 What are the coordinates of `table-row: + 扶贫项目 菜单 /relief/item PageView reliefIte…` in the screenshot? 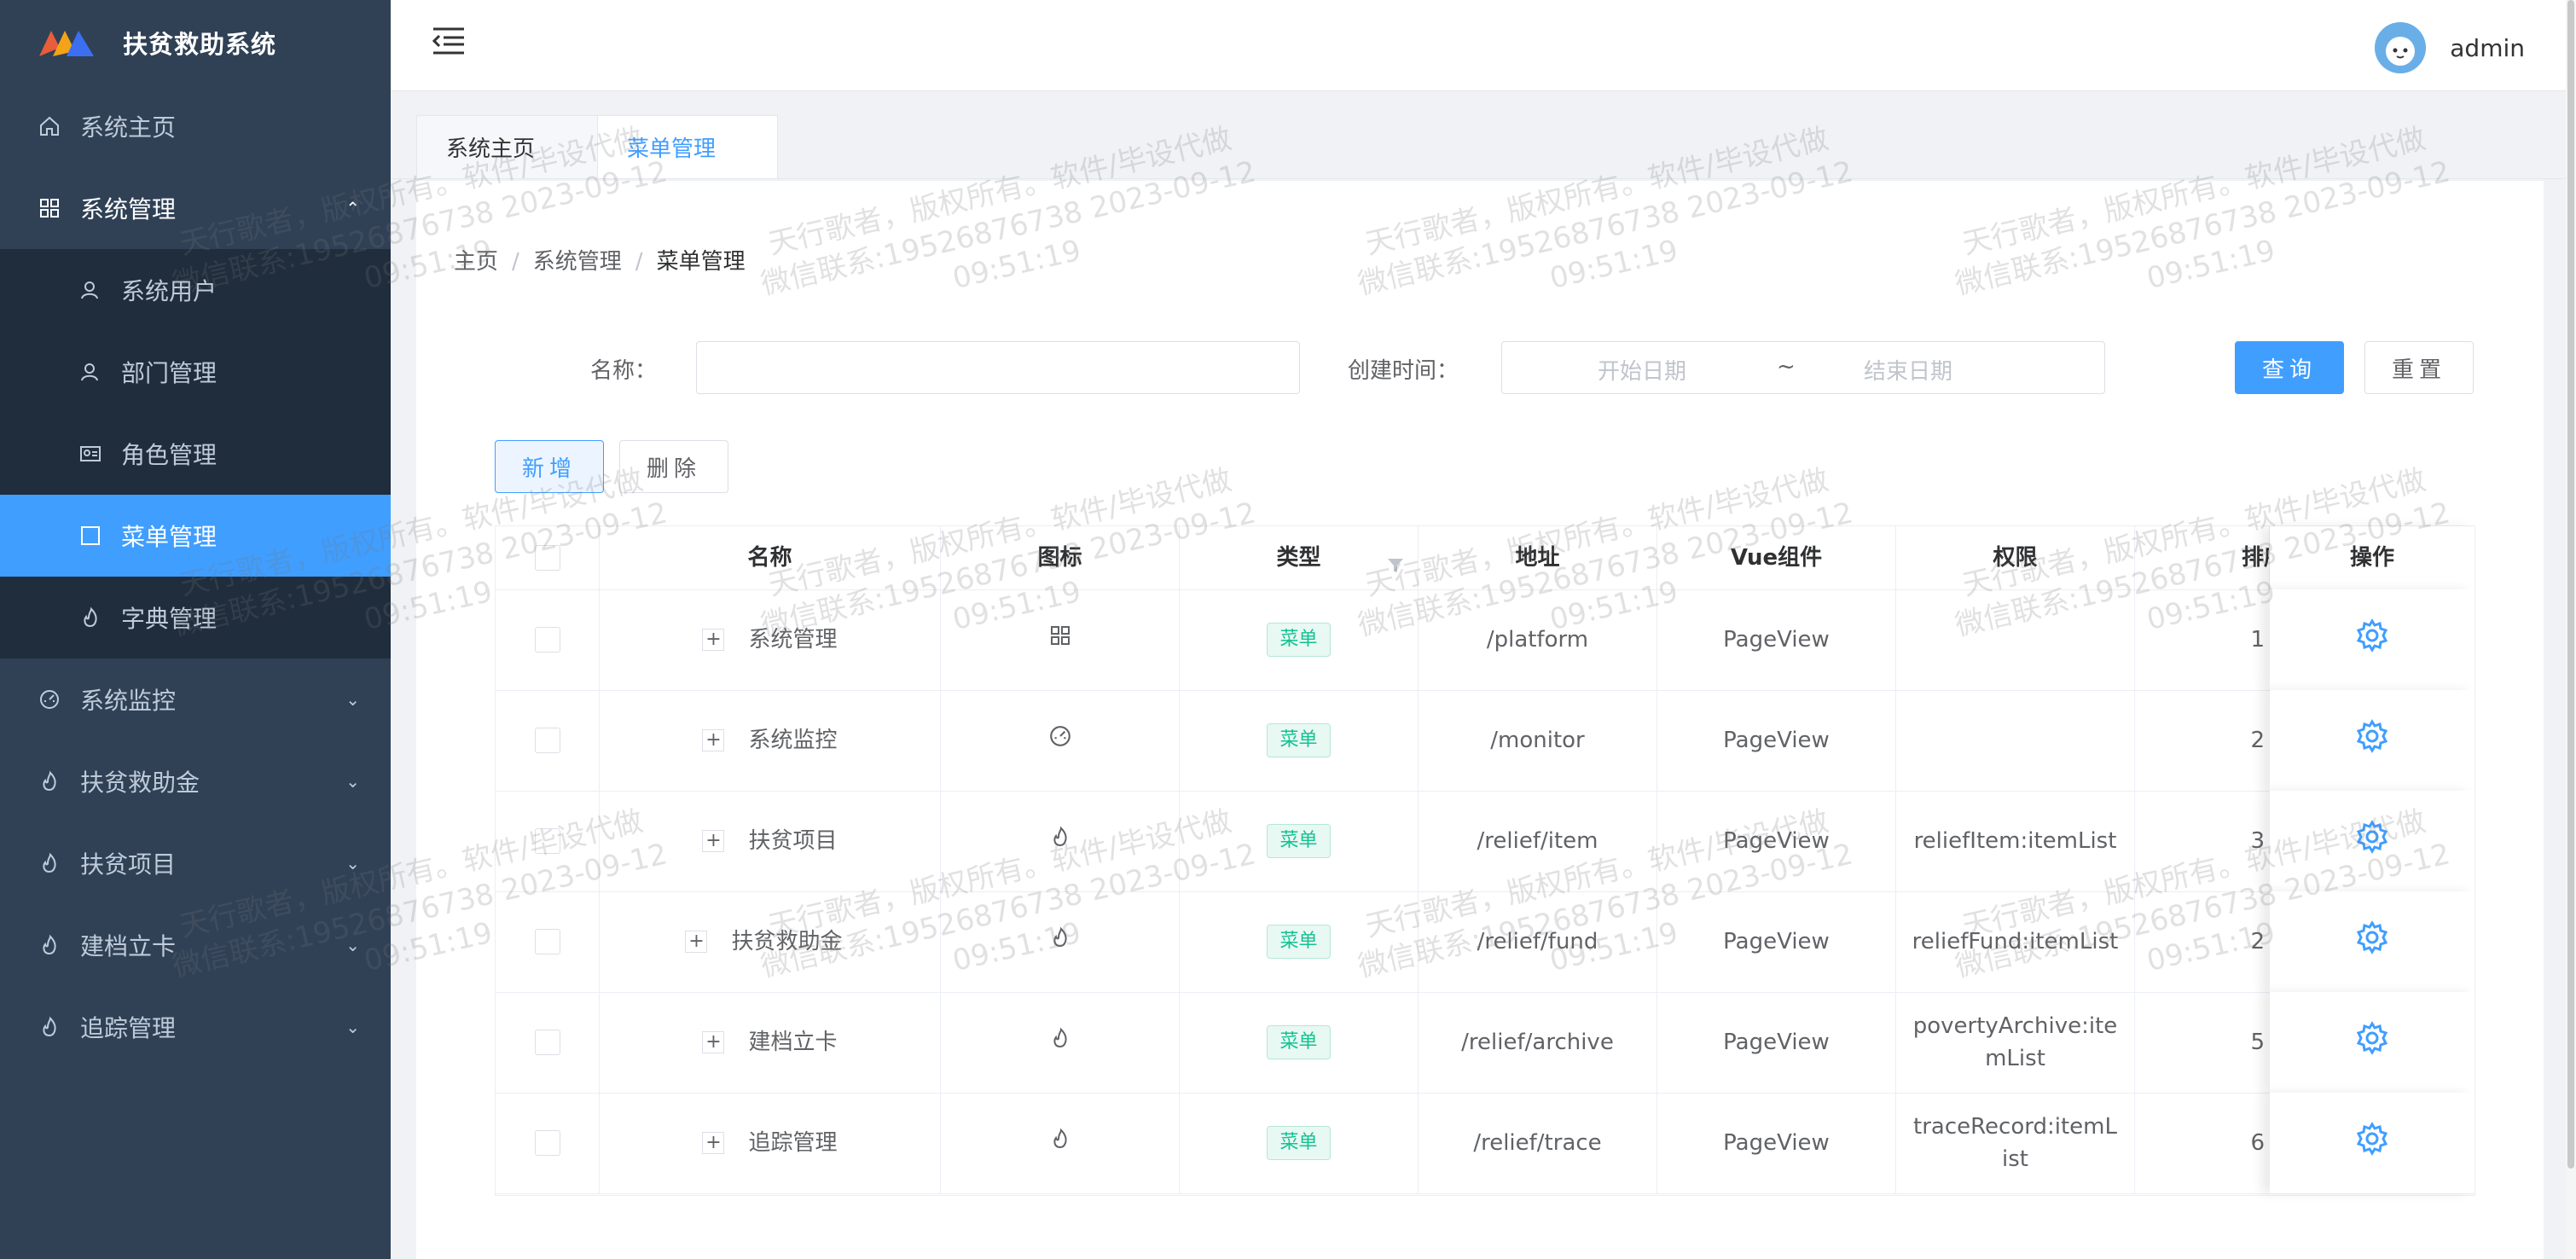 It's located at (1485, 841).